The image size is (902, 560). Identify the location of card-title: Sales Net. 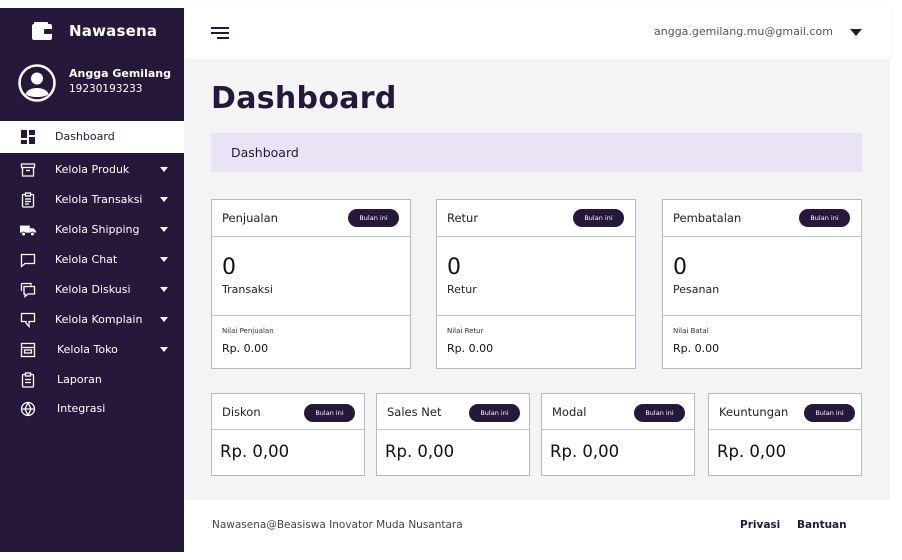
(414, 412).